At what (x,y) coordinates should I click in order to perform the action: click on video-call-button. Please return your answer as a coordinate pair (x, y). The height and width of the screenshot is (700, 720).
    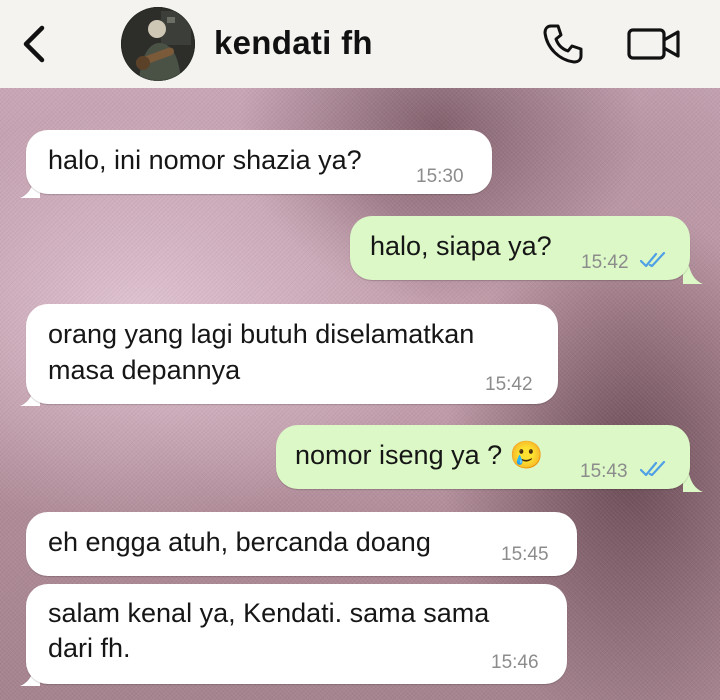
    Looking at the image, I should click on (654, 44).